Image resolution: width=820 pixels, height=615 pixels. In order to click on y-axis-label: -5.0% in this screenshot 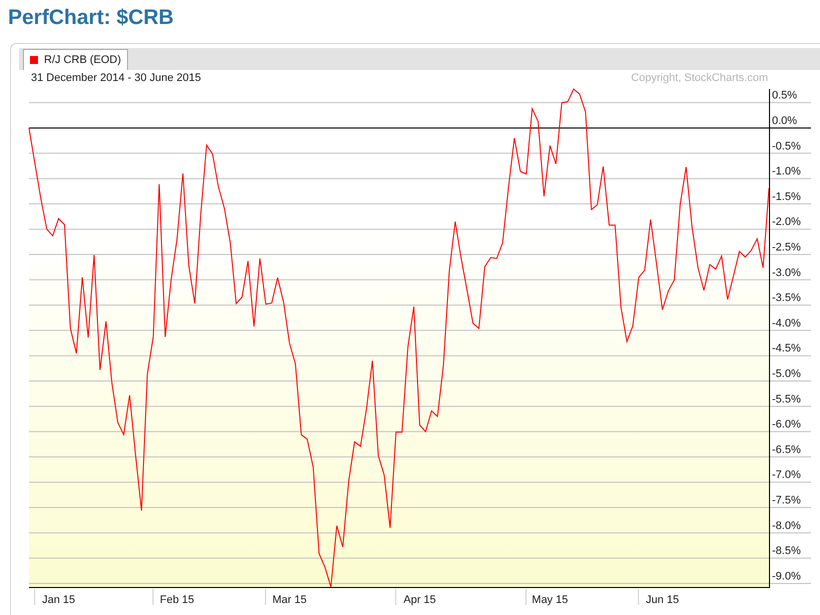, I will do `click(786, 374)`.